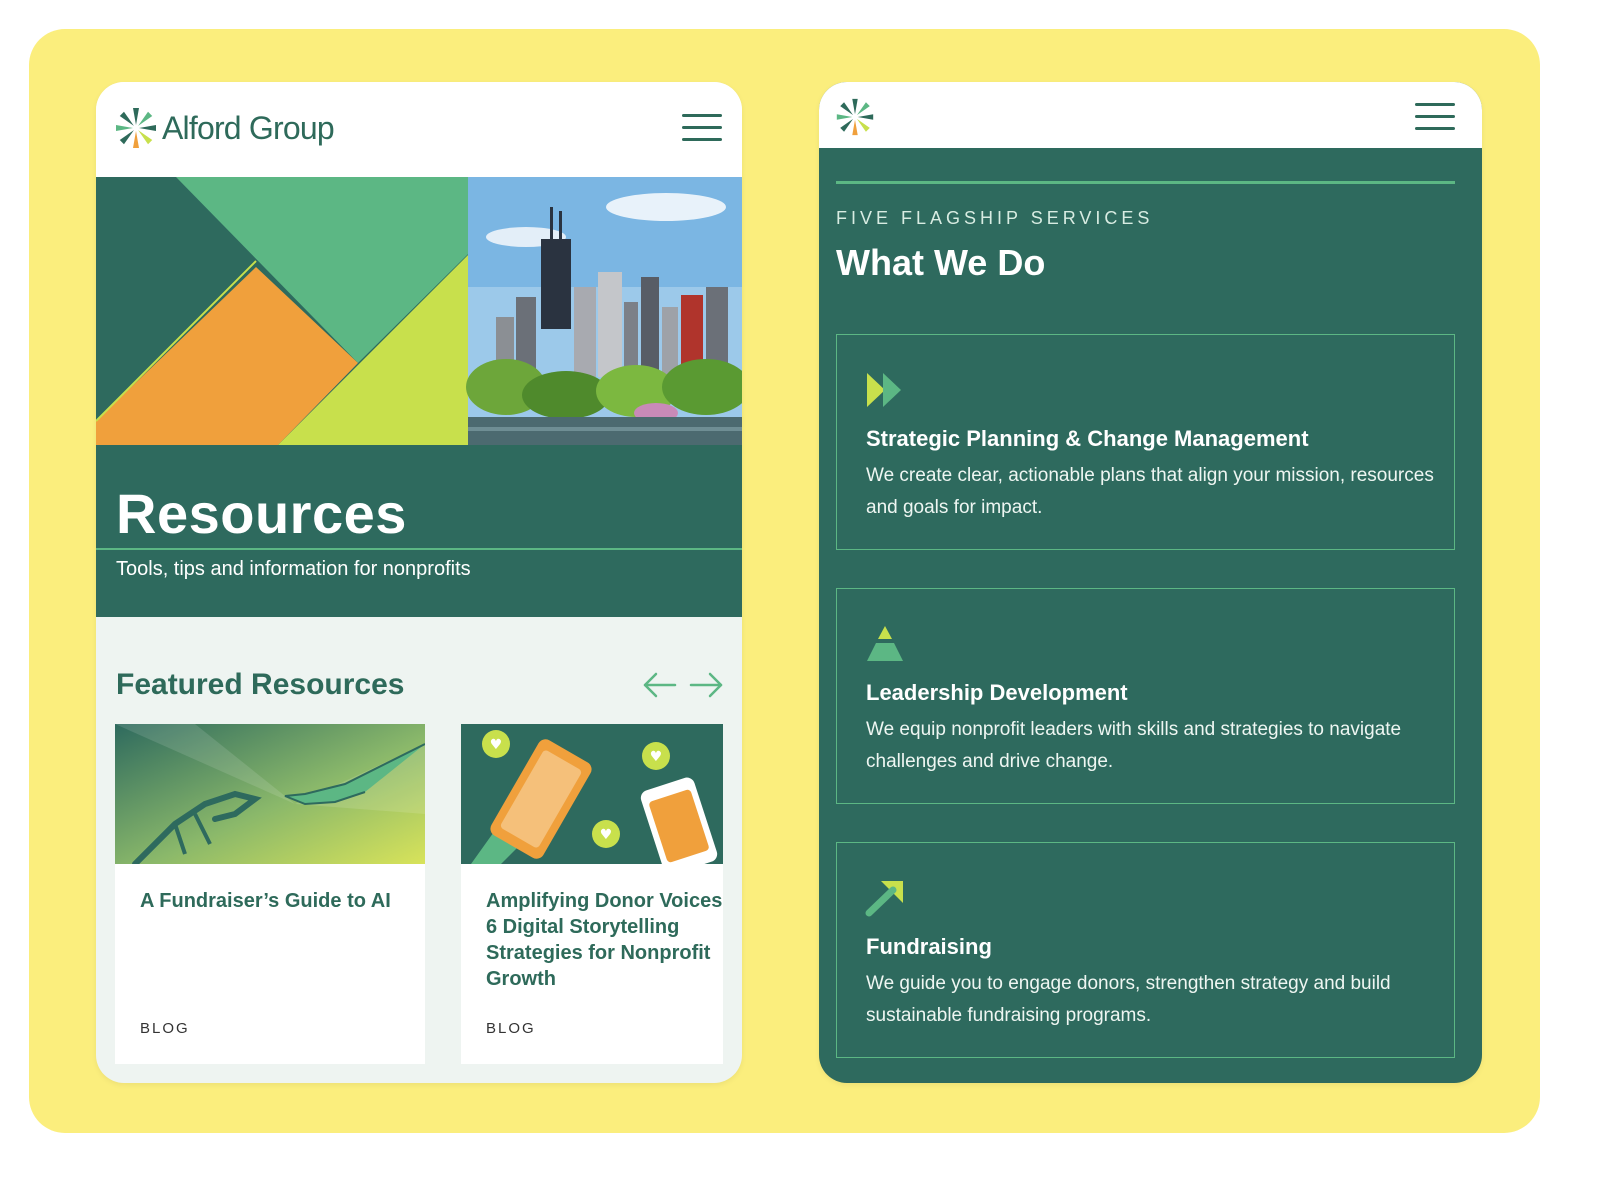 The width and height of the screenshot is (1600, 1185). I want to click on section-title: What We Do, so click(941, 262).